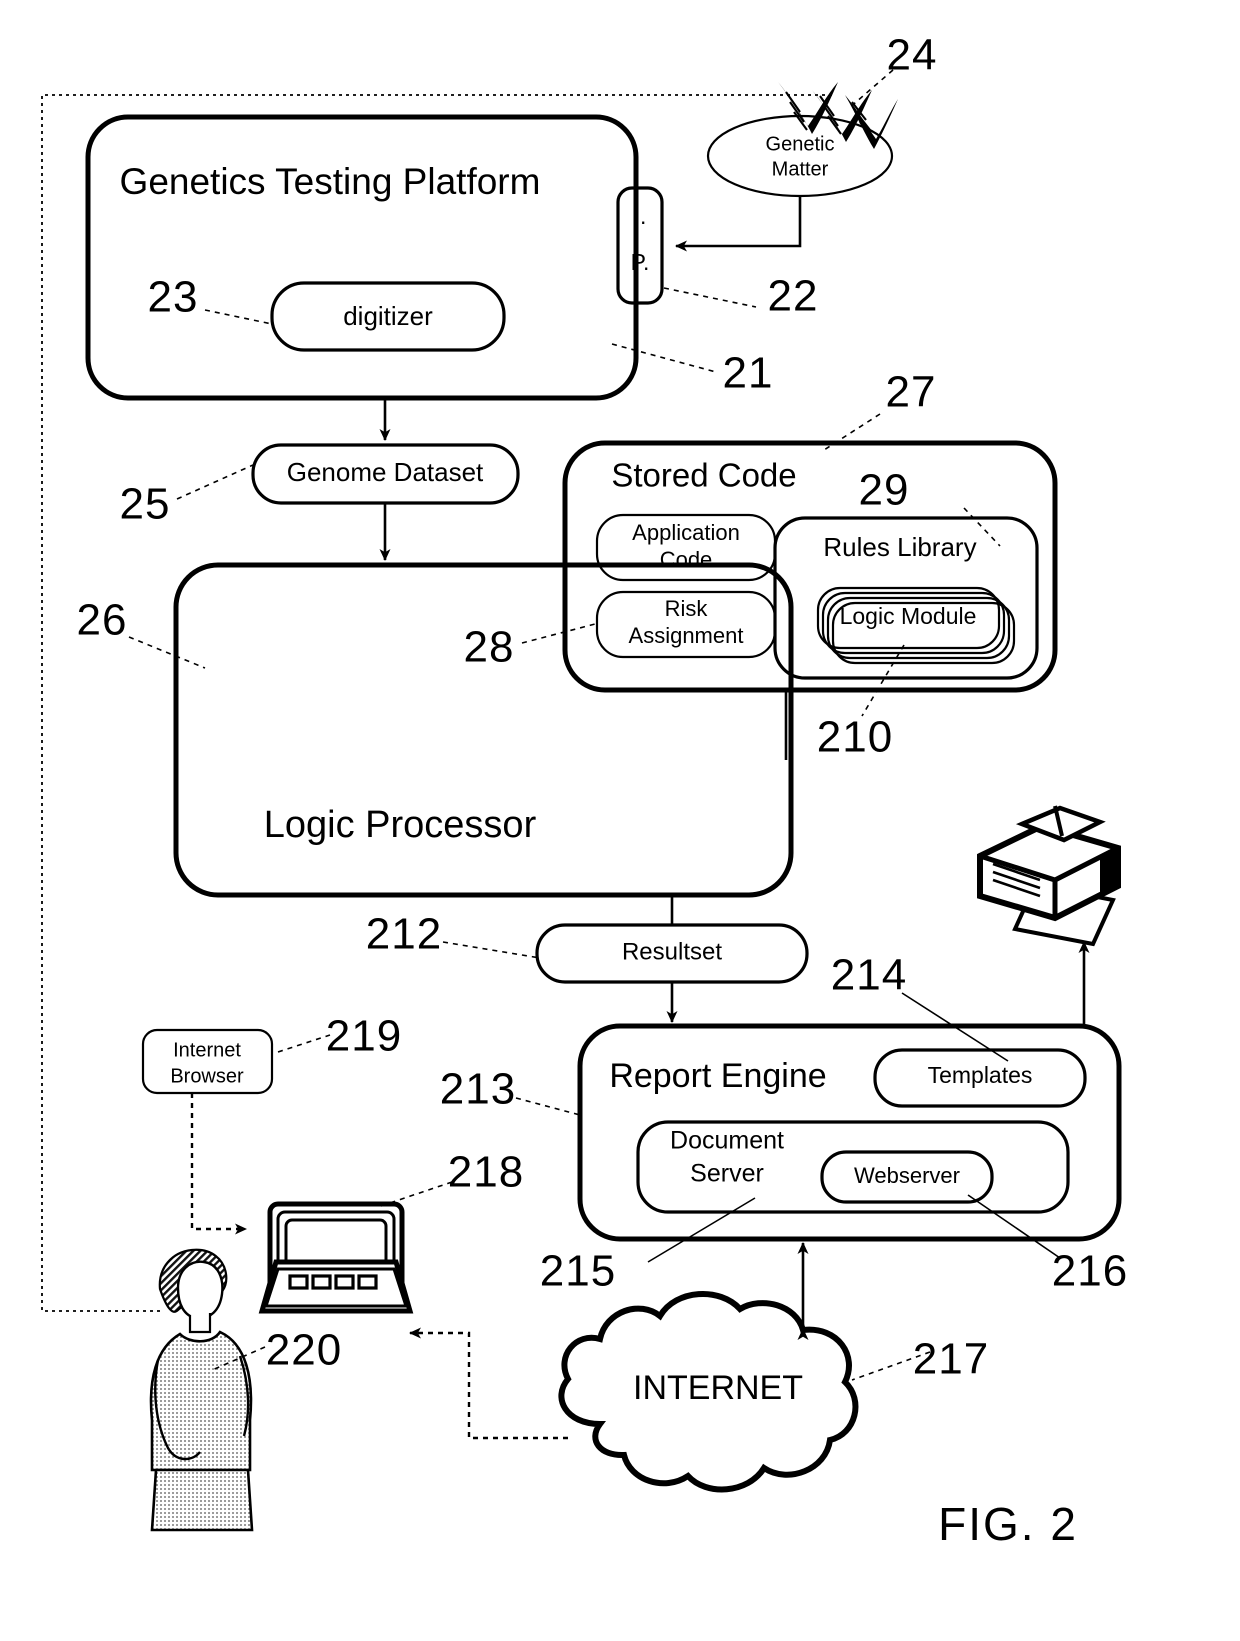 Image resolution: width=1240 pixels, height=1641 pixels. Describe the element at coordinates (330, 181) in the screenshot. I see `genetics-testing-platform-label: Genetics Testing Platform` at that location.